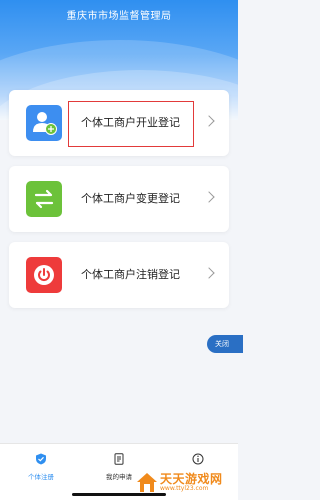  I want to click on card-cancellation-registration: 个体工商户注销登记, so click(119, 275).